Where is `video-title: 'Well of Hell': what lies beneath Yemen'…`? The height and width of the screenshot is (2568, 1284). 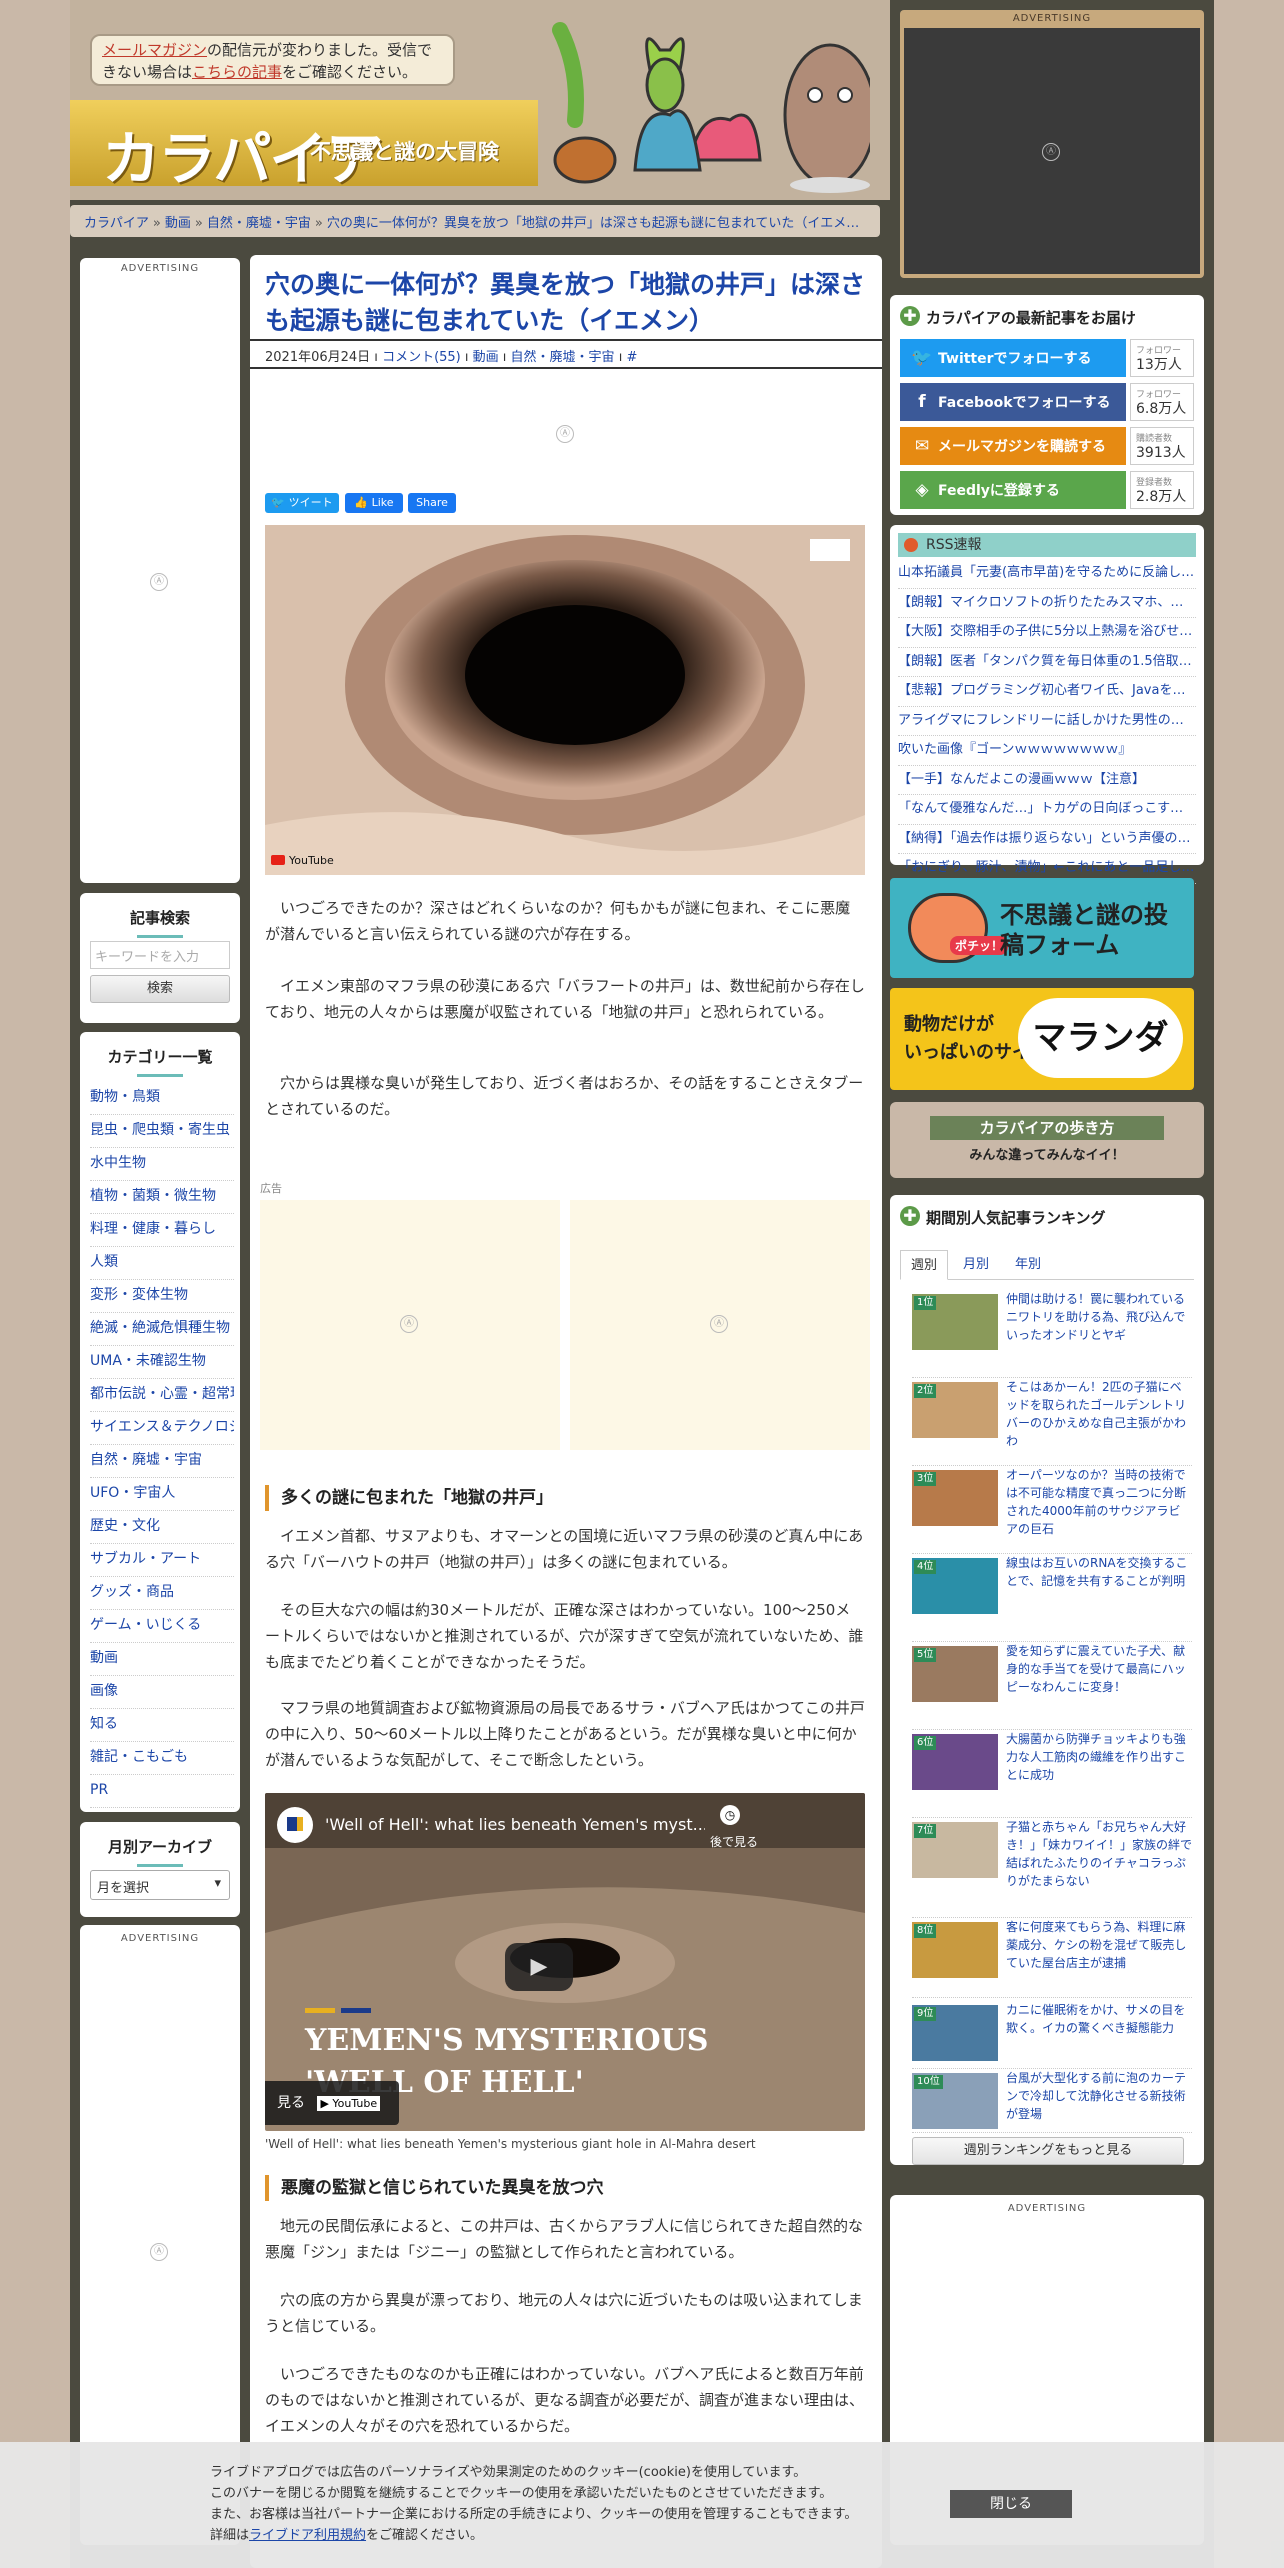
video-title: 'Well of Hell': what lies beneath Yemen'… is located at coordinates (515, 1824).